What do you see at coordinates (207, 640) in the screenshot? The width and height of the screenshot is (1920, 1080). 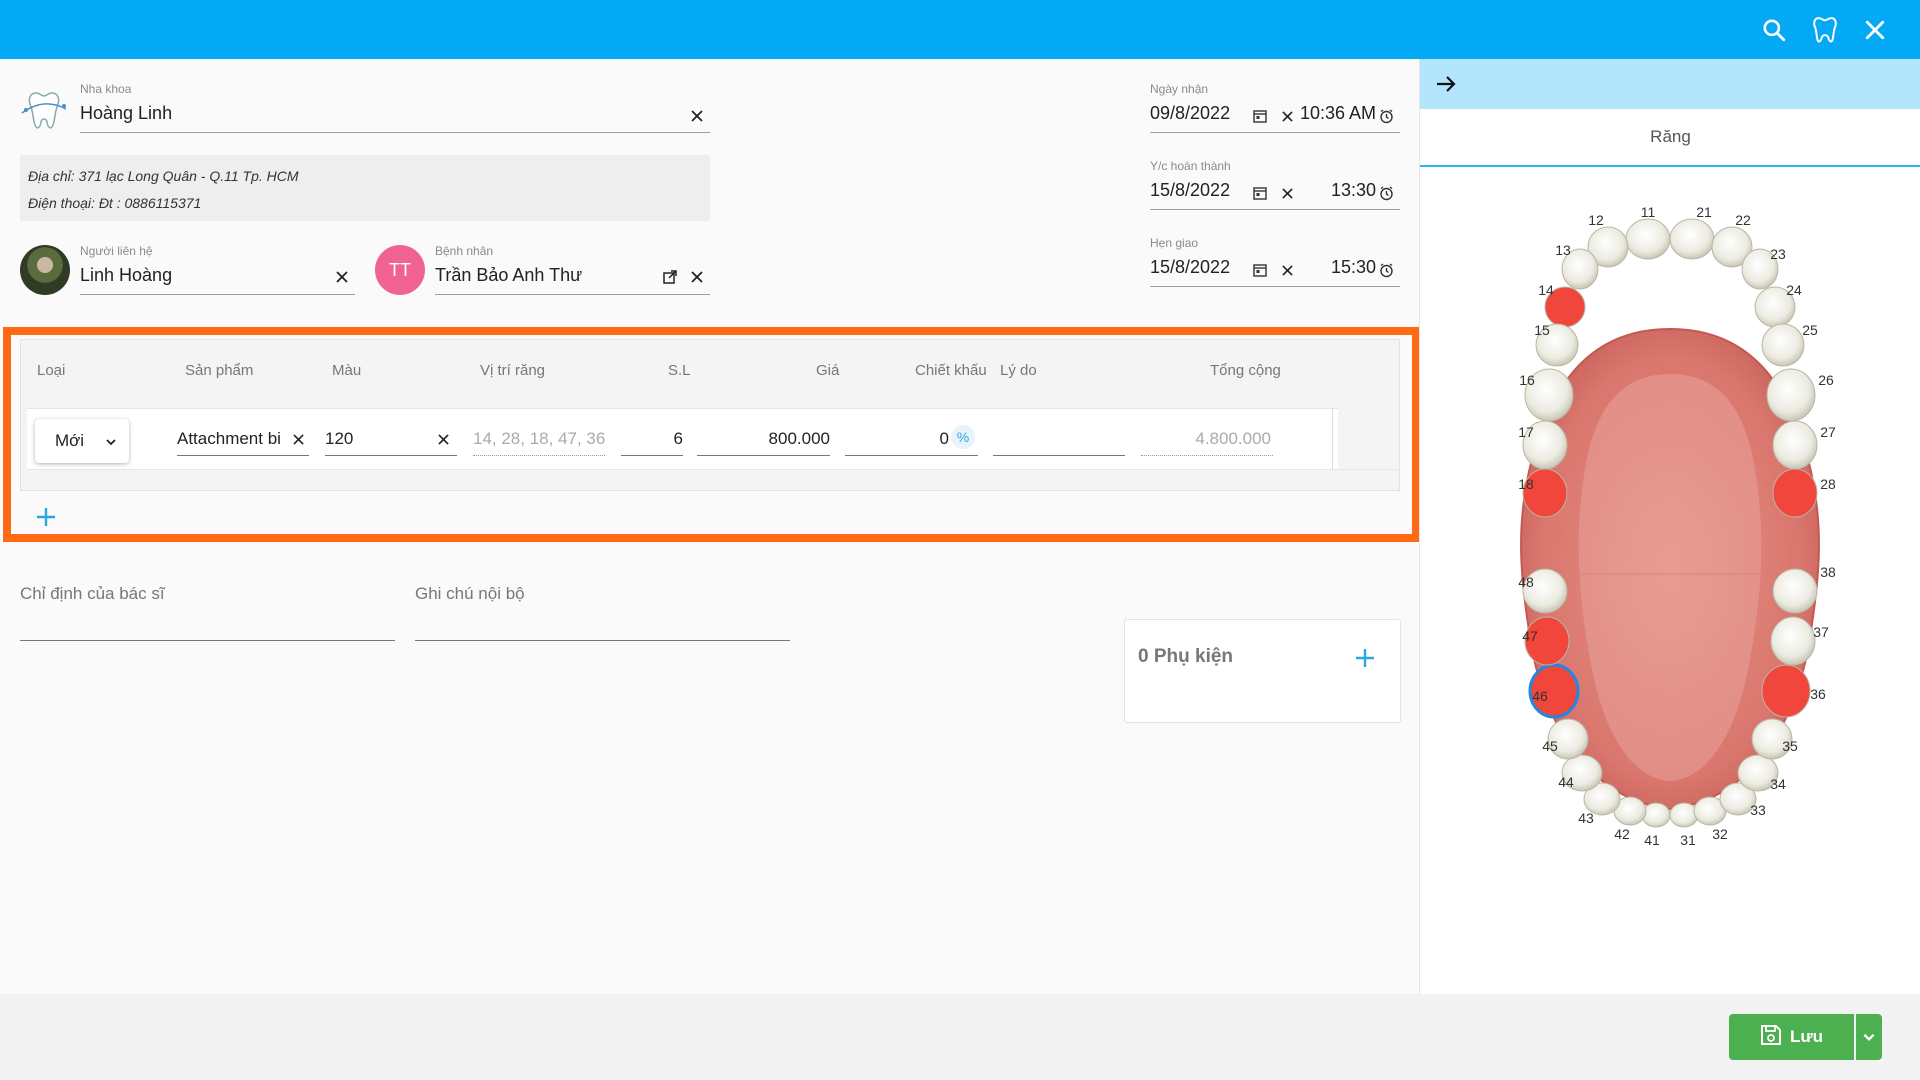 I see `doctor-note-field` at bounding box center [207, 640].